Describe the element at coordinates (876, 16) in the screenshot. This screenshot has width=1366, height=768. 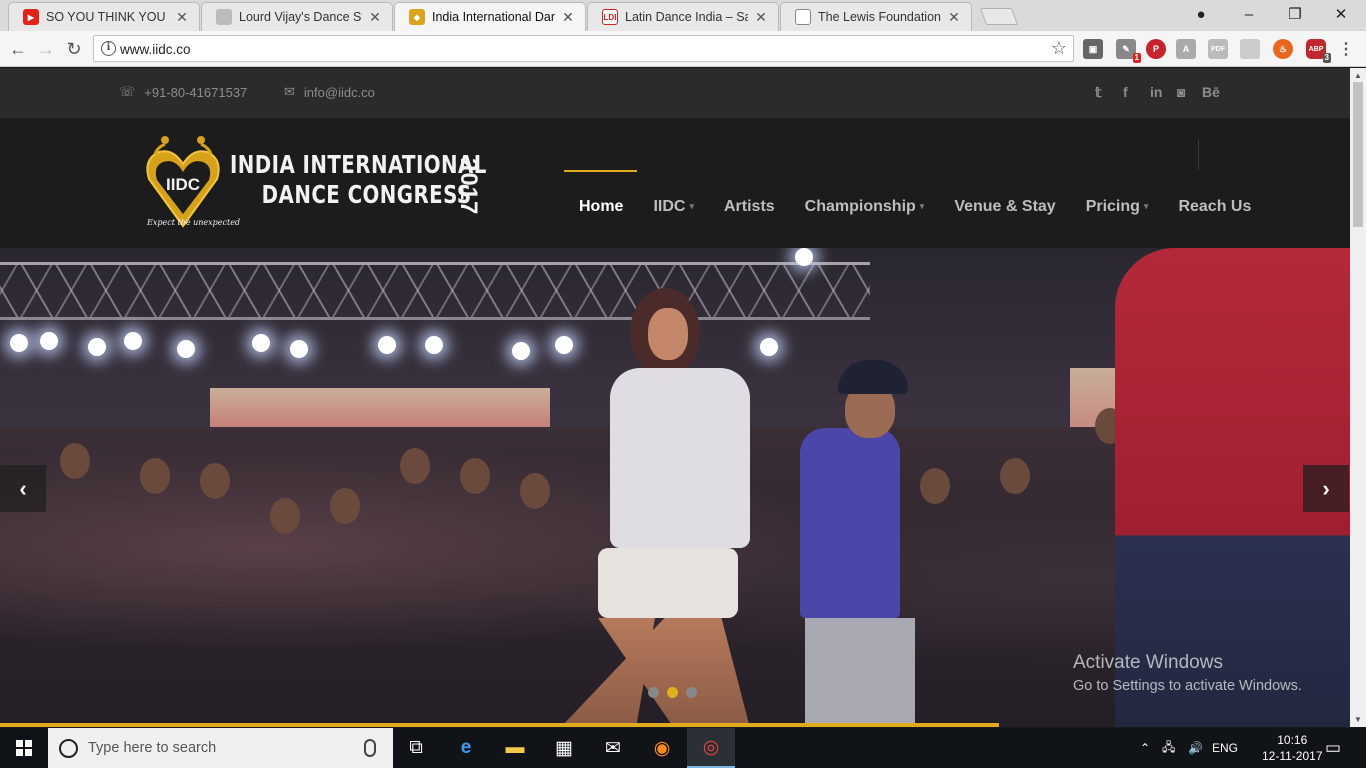
I see `browser-tab-5: The Lewis Foundation of ✕` at that location.